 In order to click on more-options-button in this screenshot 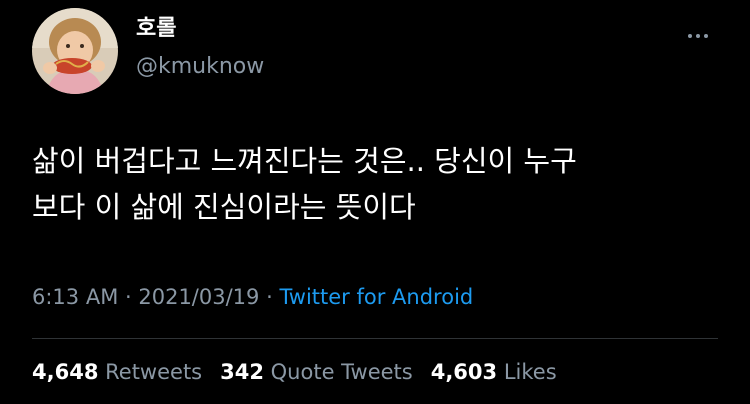, I will do `click(698, 36)`.